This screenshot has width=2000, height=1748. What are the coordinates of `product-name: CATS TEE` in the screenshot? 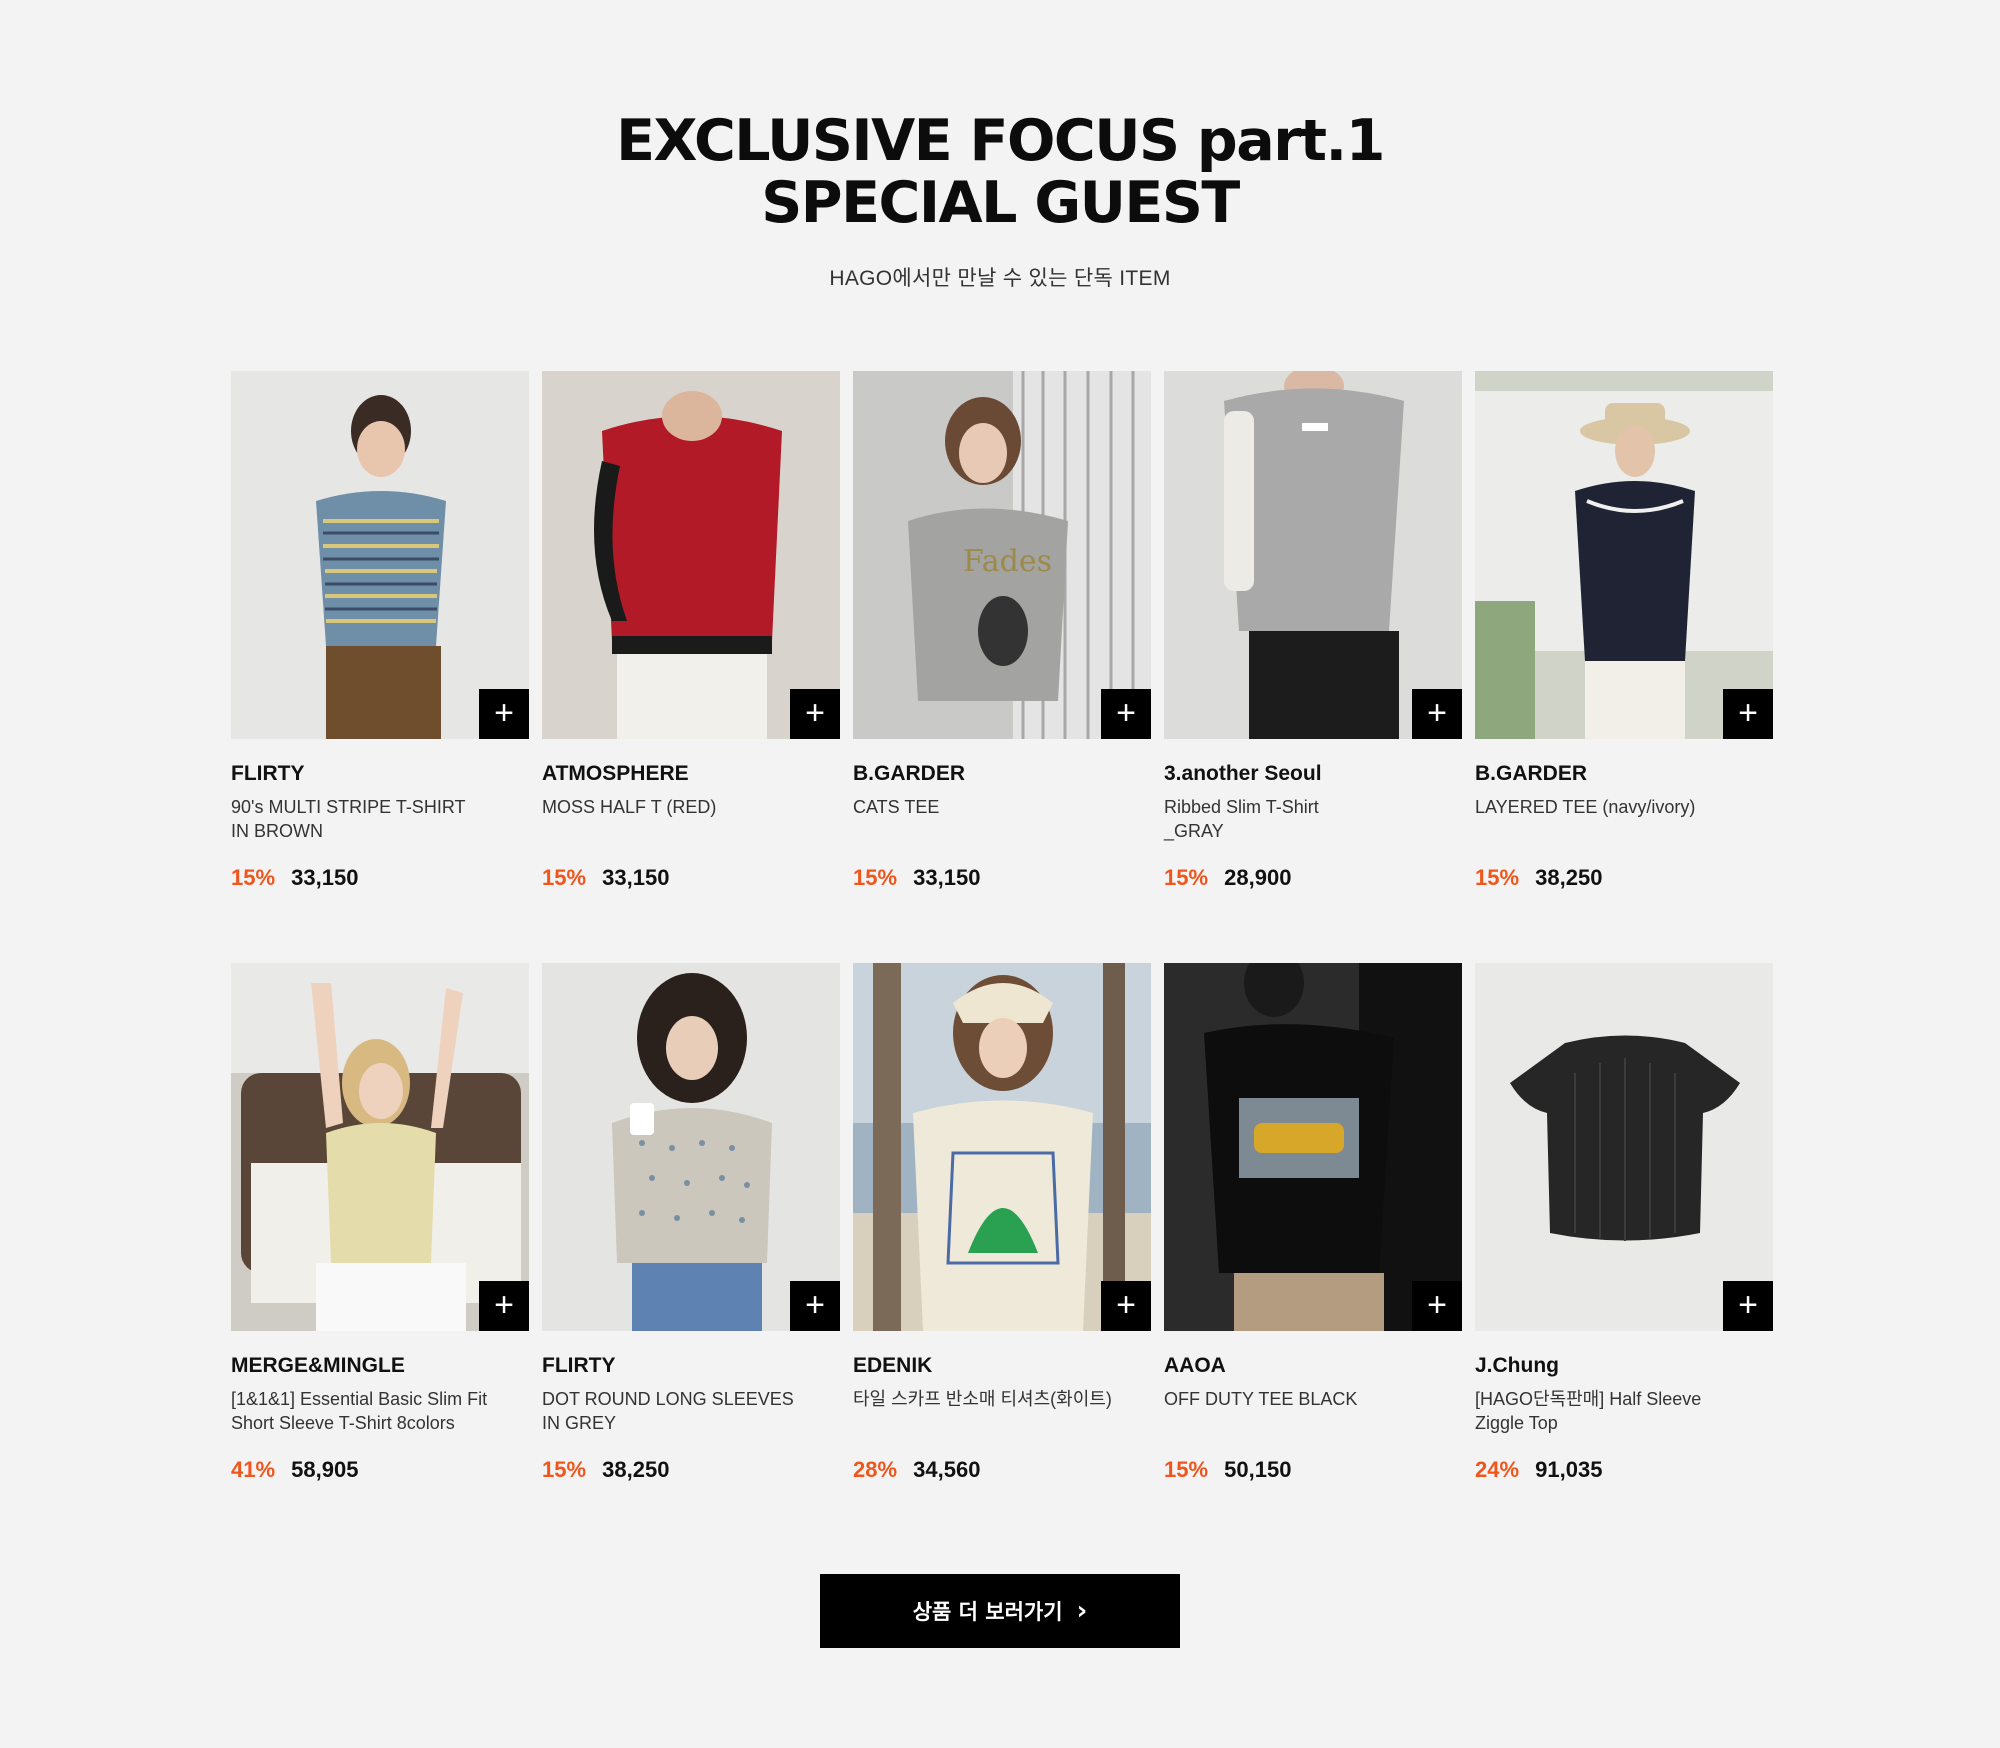 It's located at (1002, 819).